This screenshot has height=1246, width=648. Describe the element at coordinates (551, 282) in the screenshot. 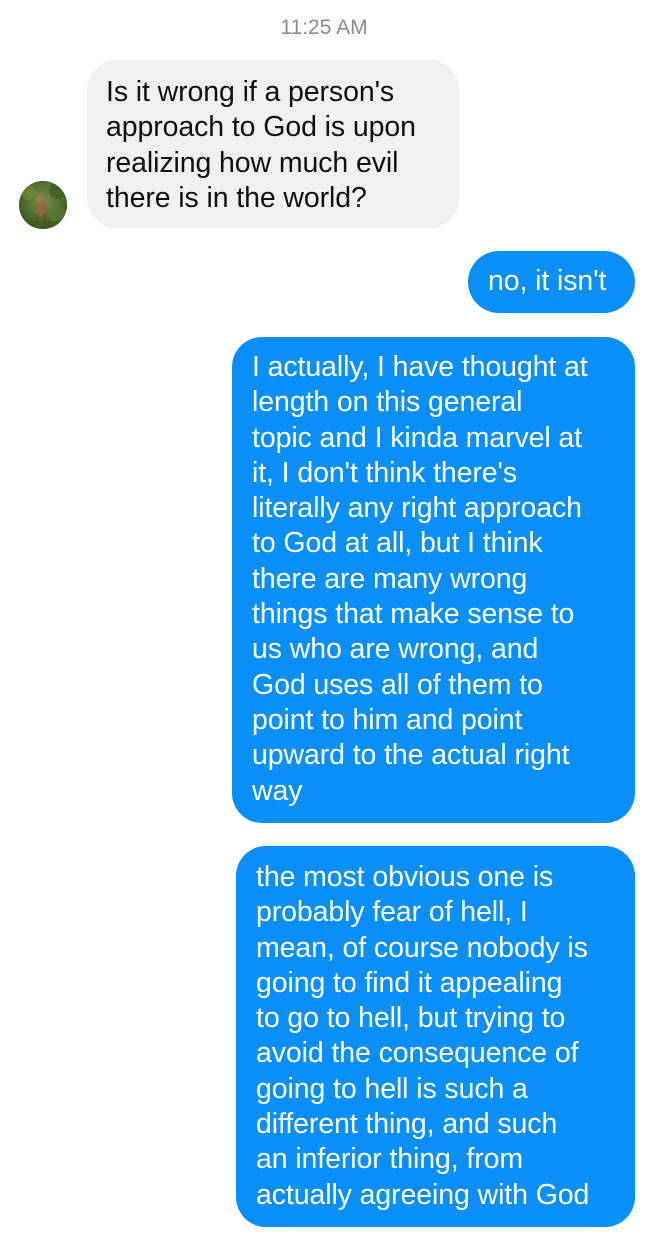

I see `outgoing-message-bubble: no, it isn't` at that location.